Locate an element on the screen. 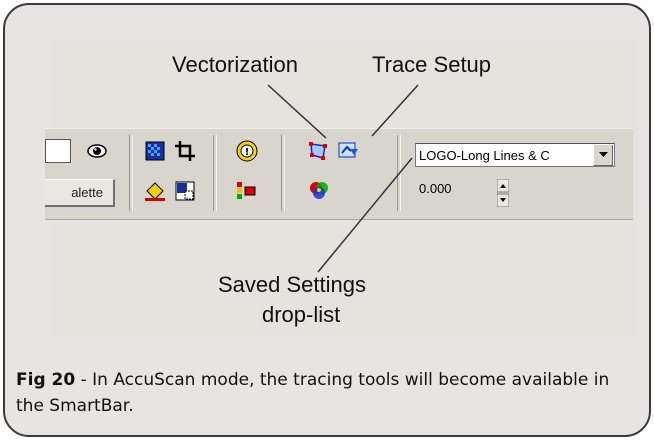 This screenshot has width=654, height=440. figure-number: Fig 20 is located at coordinates (46, 380).